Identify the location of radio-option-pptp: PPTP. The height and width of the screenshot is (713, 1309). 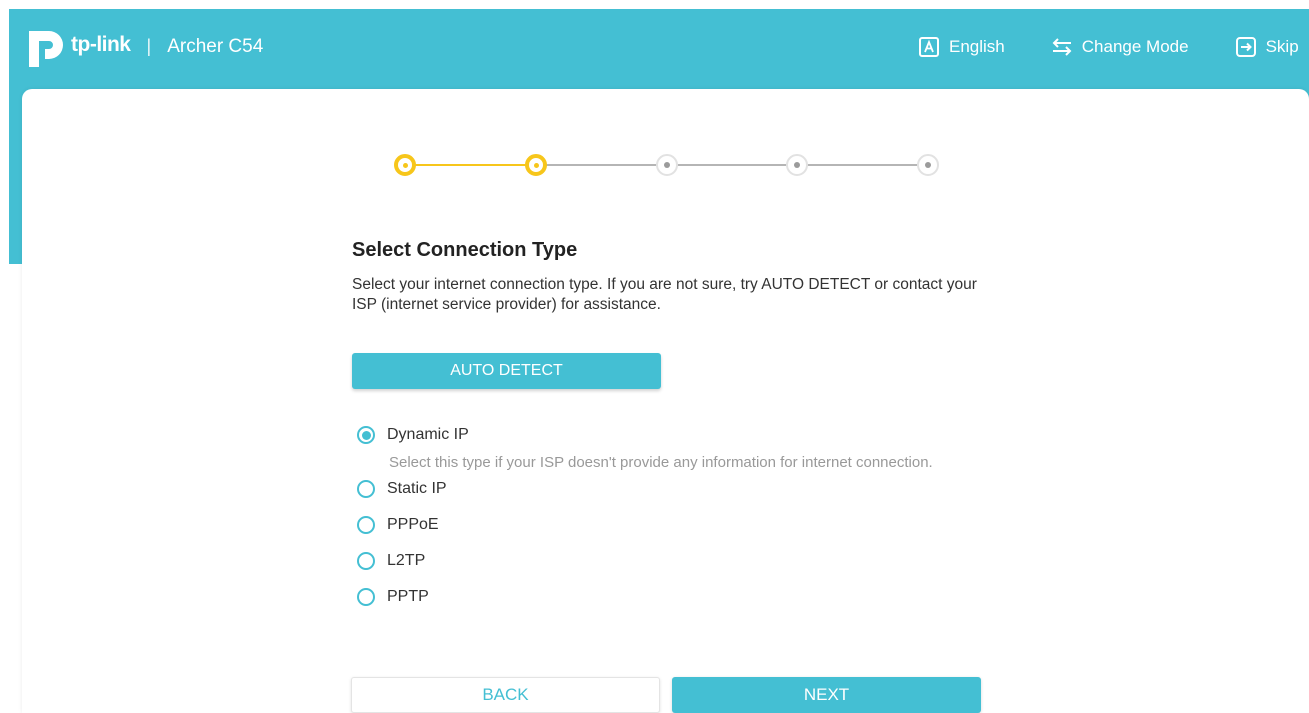
(667, 597).